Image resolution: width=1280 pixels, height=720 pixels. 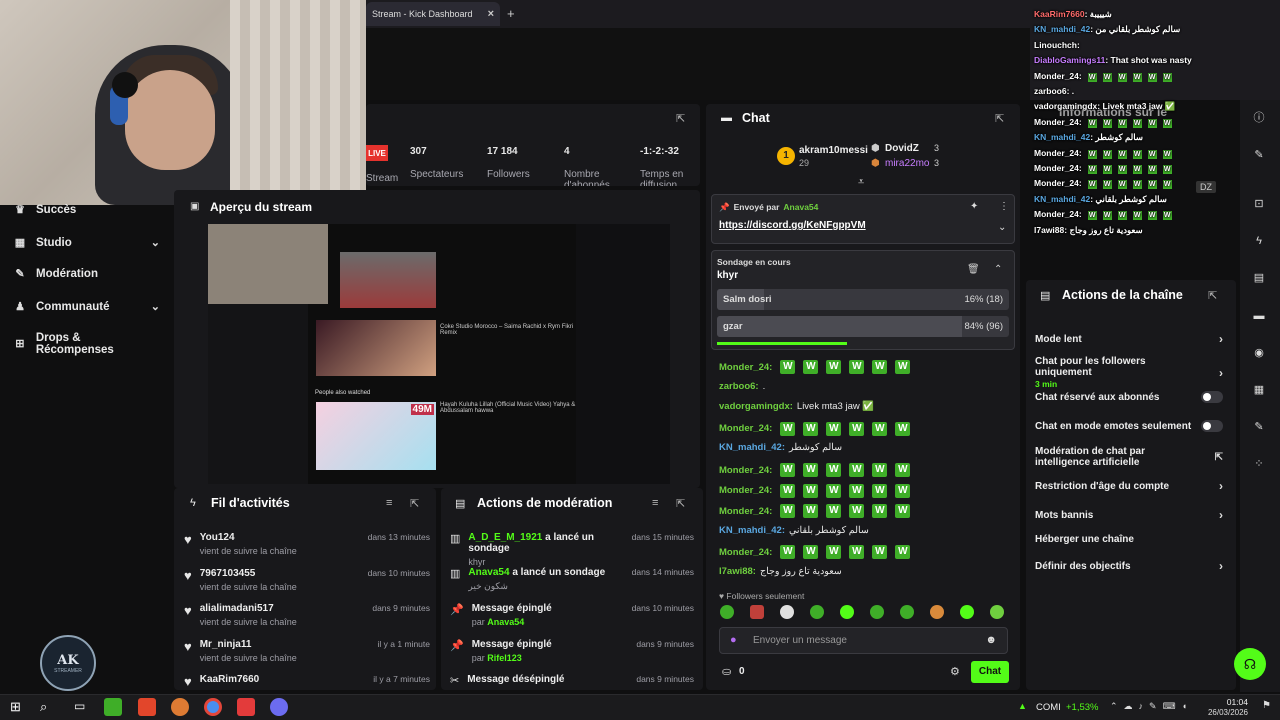 I want to click on channel-action-item: Chat en mode emotes seulement, so click(x=1129, y=426).